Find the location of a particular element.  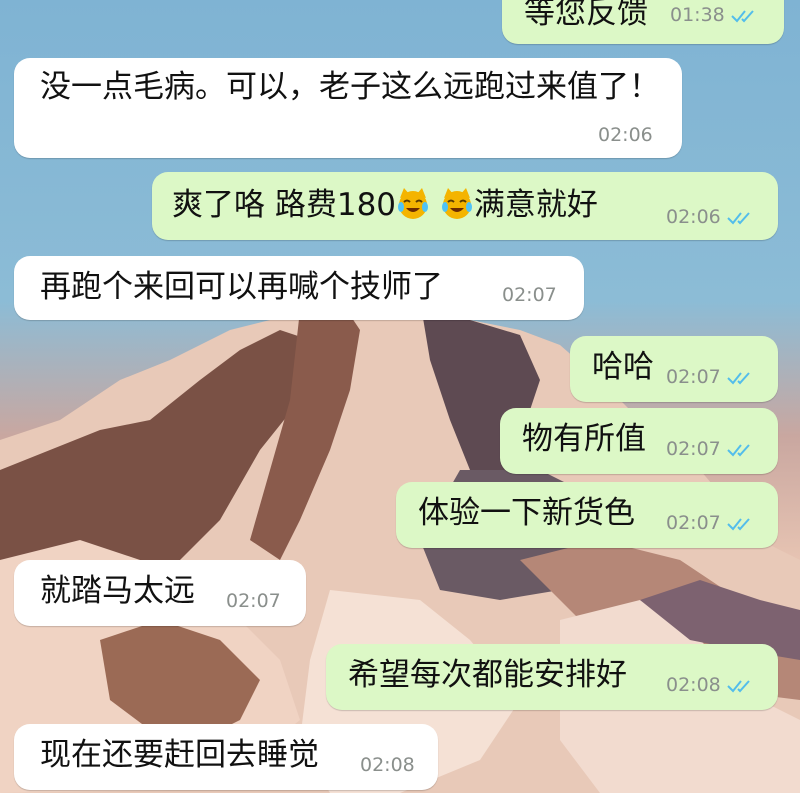

message-text: 就踏马太远 is located at coordinates (117, 591).